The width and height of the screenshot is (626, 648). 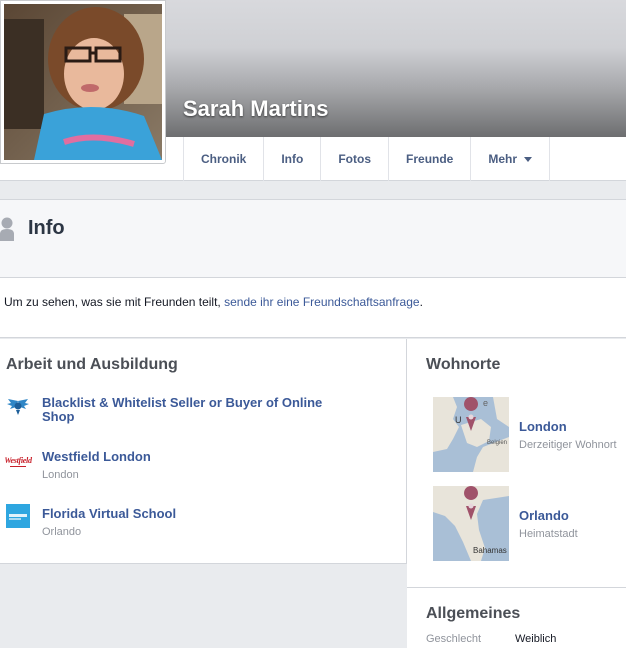 I want to click on profile-picture, so click(x=83, y=82).